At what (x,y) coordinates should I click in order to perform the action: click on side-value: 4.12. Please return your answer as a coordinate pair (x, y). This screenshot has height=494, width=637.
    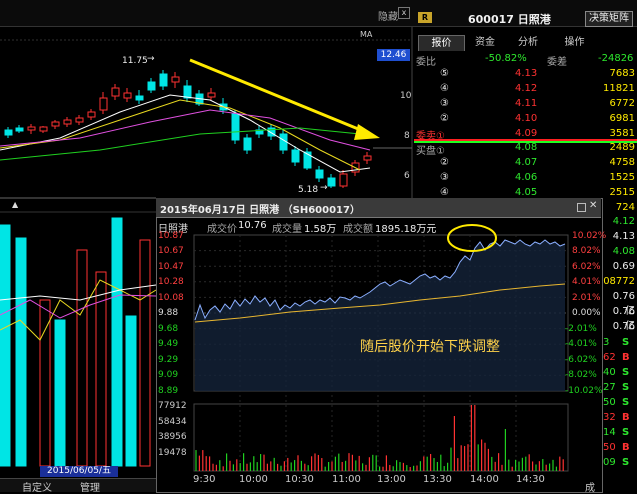
    Looking at the image, I should click on (623, 221).